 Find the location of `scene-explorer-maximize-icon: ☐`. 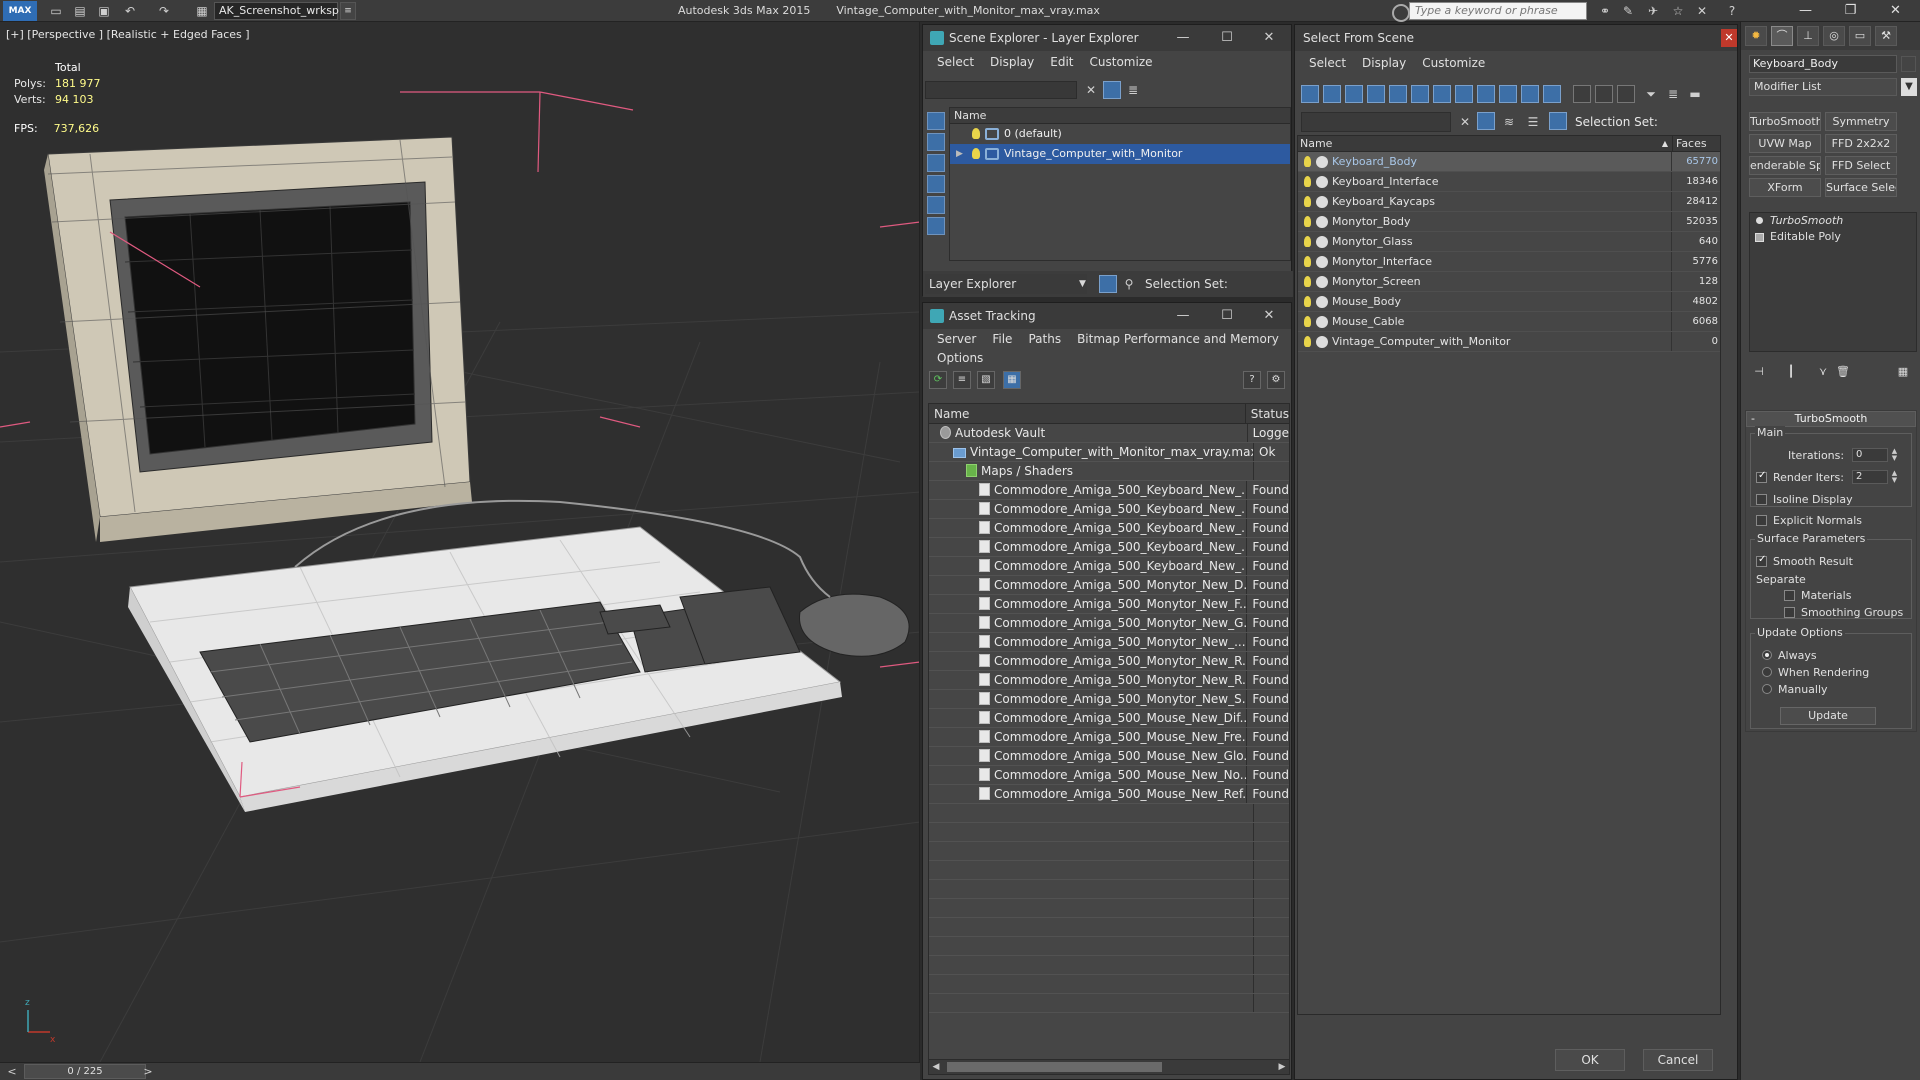

scene-explorer-maximize-icon: ☐ is located at coordinates (1227, 38).